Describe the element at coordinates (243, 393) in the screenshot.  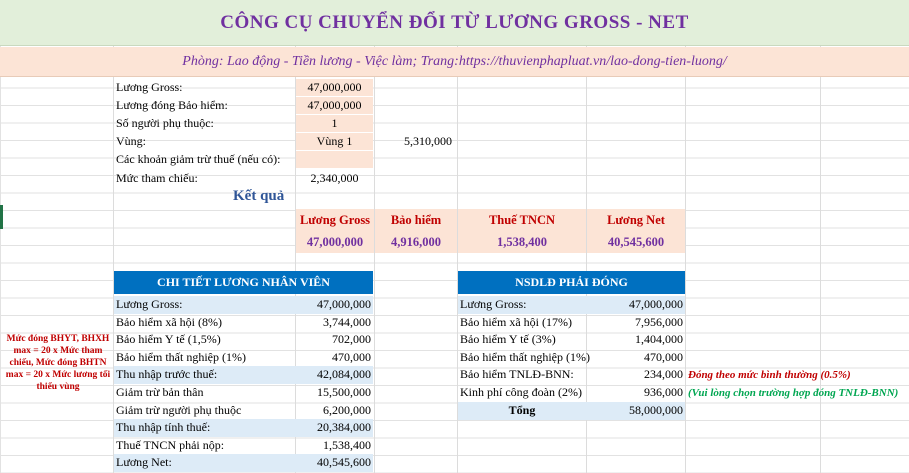
I see `table-row: Giảm trừ bản thân 15,500,000` at that location.